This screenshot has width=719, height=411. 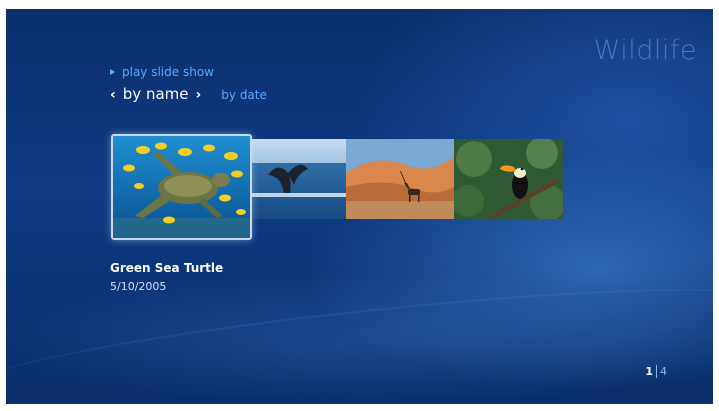 I want to click on selected-item-date: 5/10/2005, so click(x=138, y=286).